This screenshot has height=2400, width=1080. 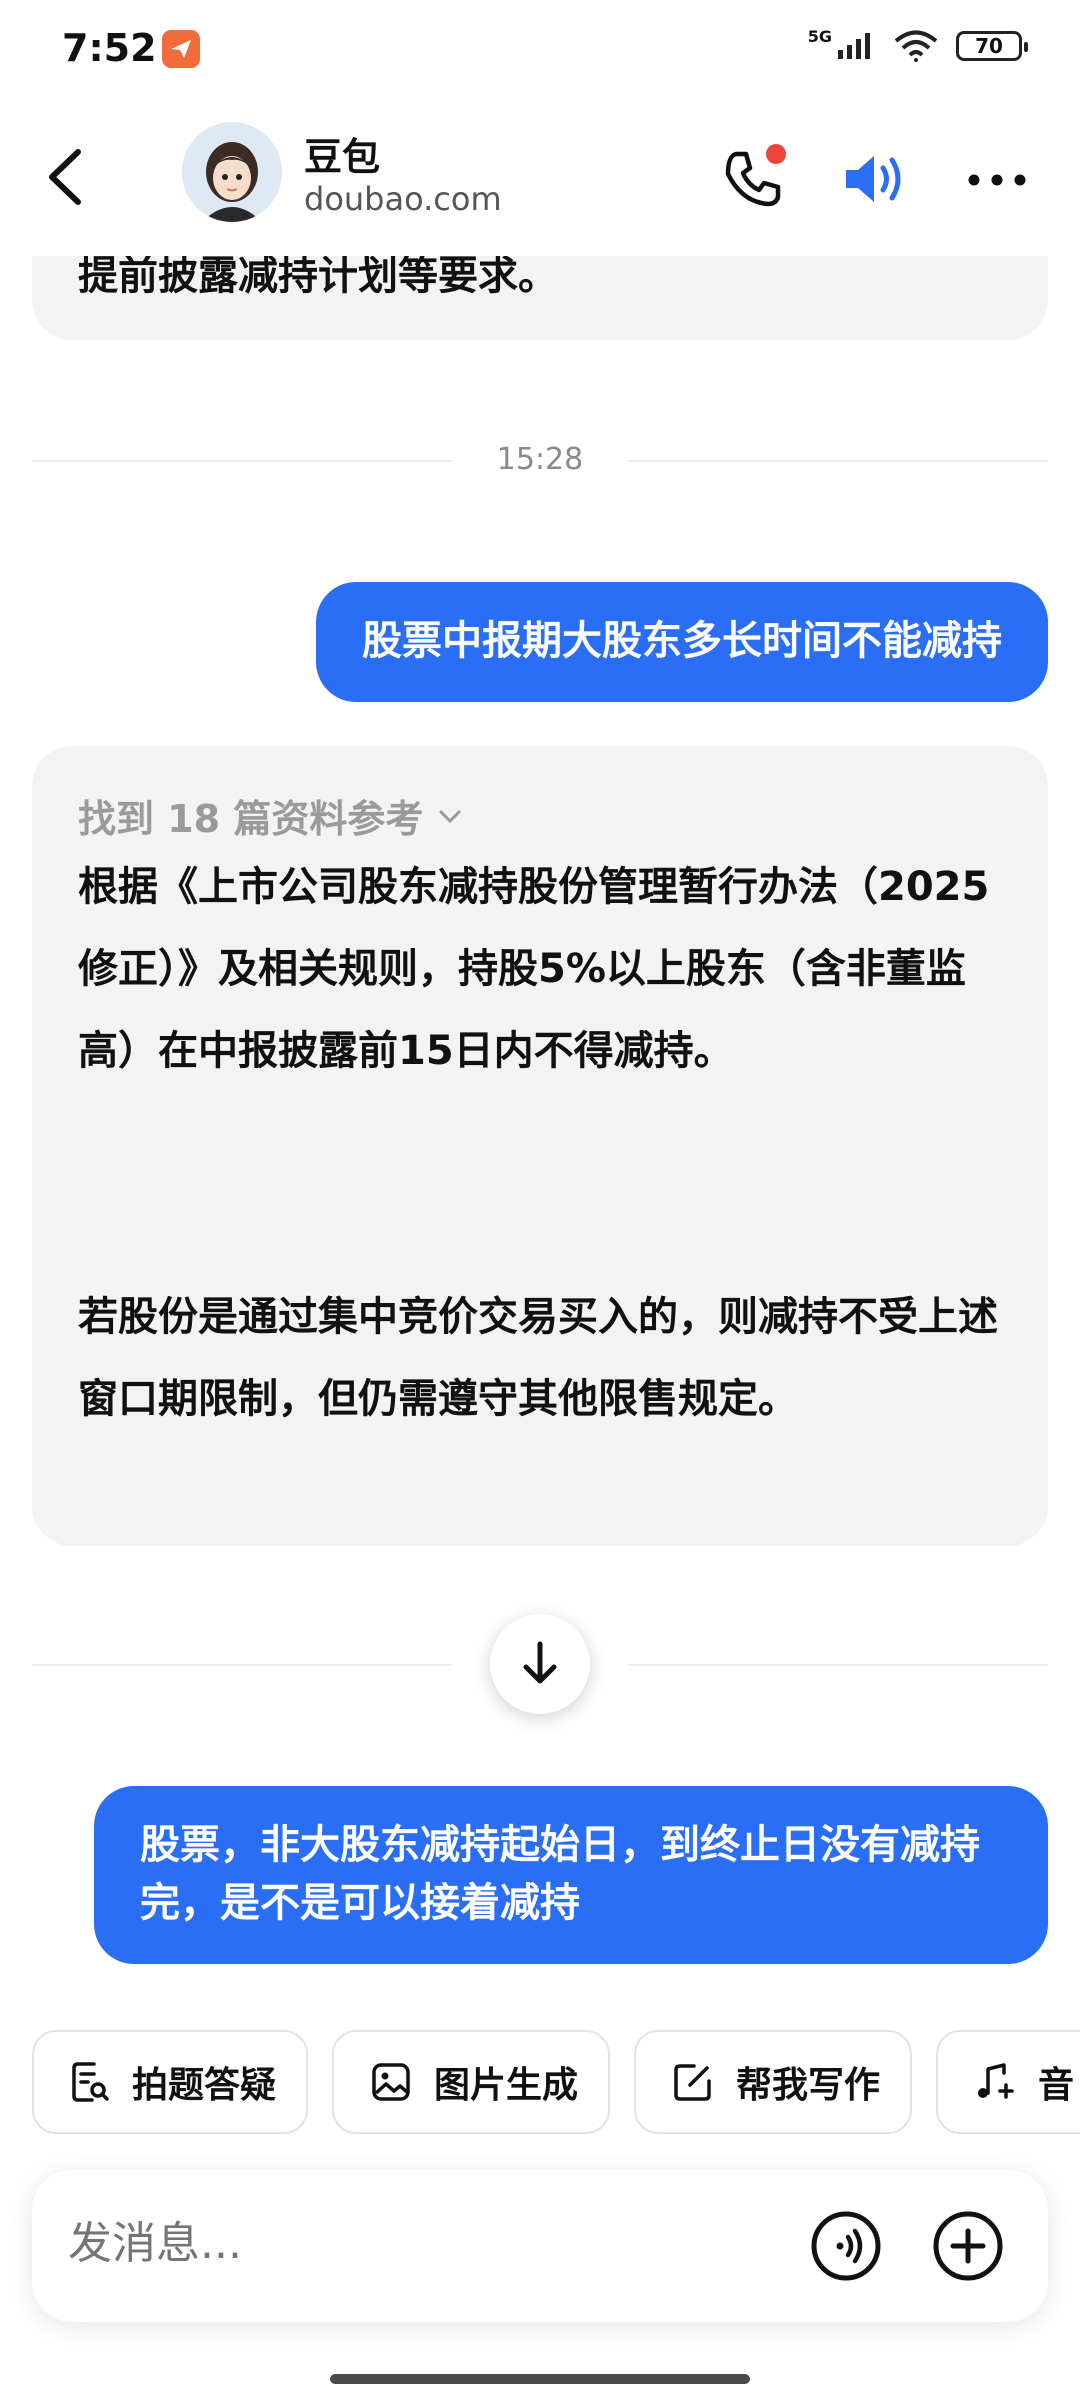 I want to click on quick-action-label: 帮我写作, so click(x=808, y=2085).